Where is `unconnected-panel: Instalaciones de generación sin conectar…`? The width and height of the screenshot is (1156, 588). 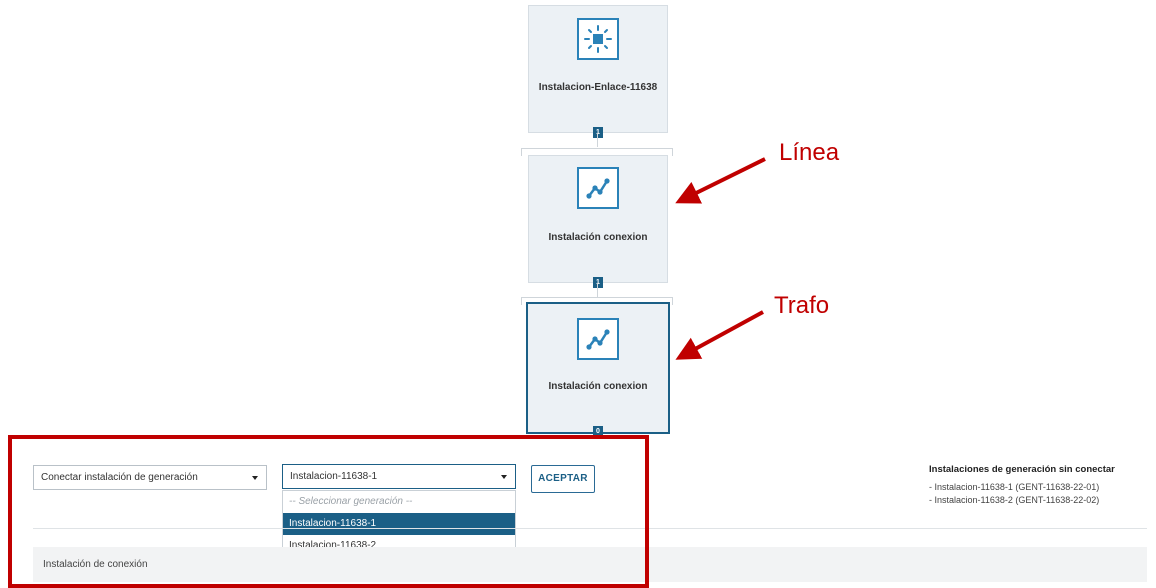
unconnected-panel: Instalaciones de generación sin conectar… is located at coordinates (1022, 485).